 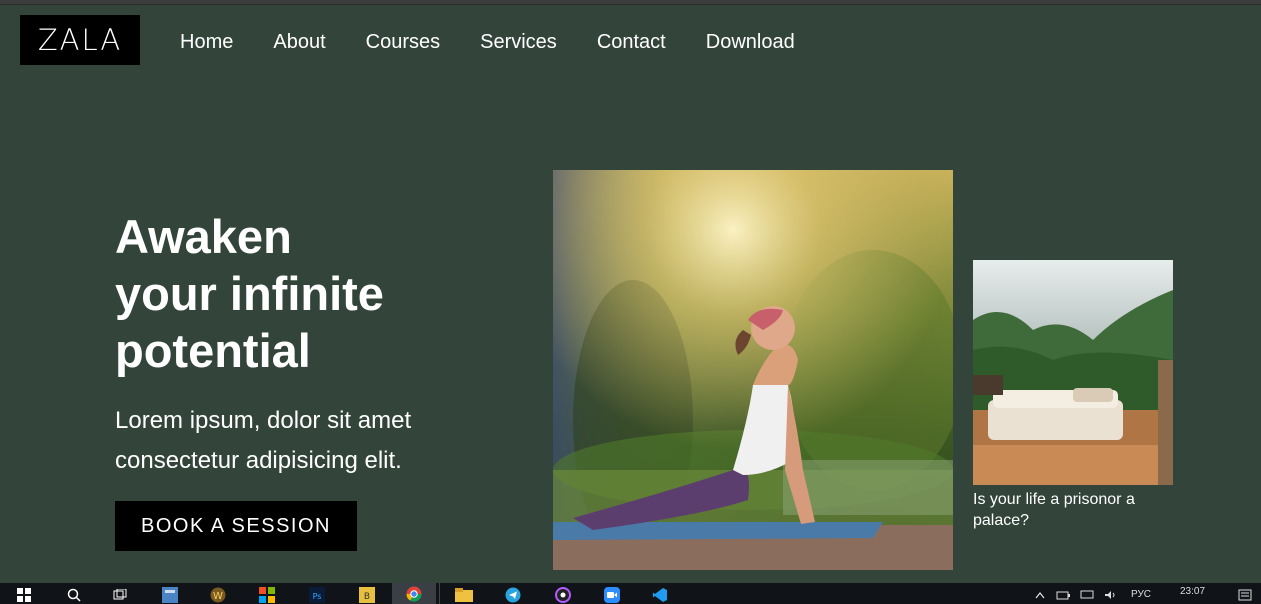 I want to click on nav-about: About, so click(x=299, y=42).